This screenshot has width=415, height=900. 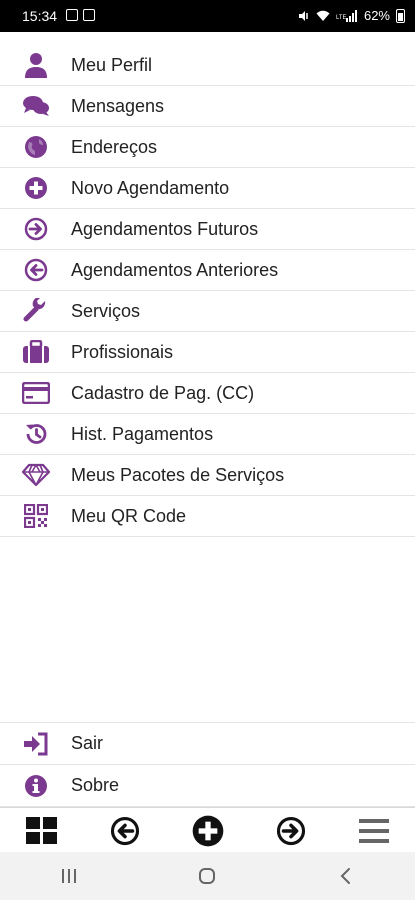 What do you see at coordinates (150, 187) in the screenshot?
I see `menu-item-label: Novo Agendamento` at bounding box center [150, 187].